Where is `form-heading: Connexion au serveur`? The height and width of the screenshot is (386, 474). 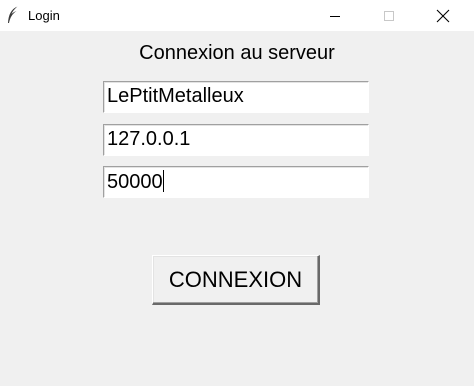 form-heading: Connexion au serveur is located at coordinates (237, 53).